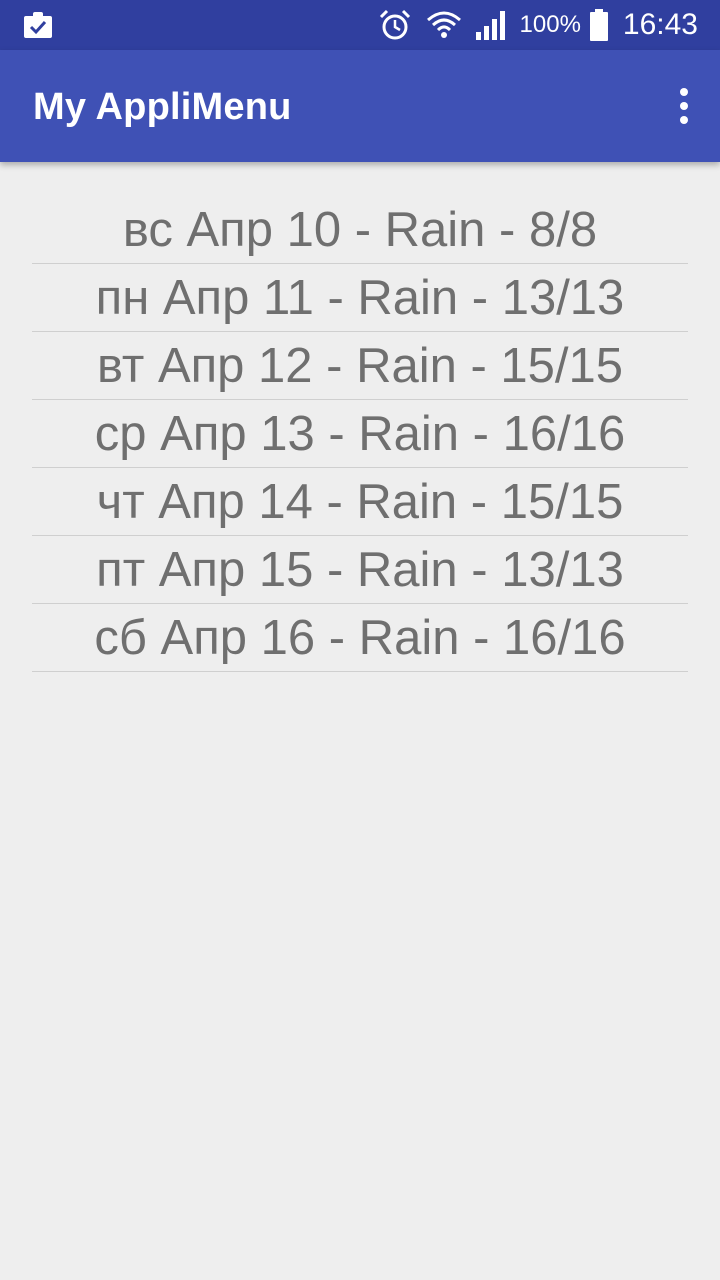 The image size is (720, 1280). Describe the element at coordinates (360, 570) in the screenshot. I see `forecast-item: пт Апр 15 - Rain - 13/13` at that location.